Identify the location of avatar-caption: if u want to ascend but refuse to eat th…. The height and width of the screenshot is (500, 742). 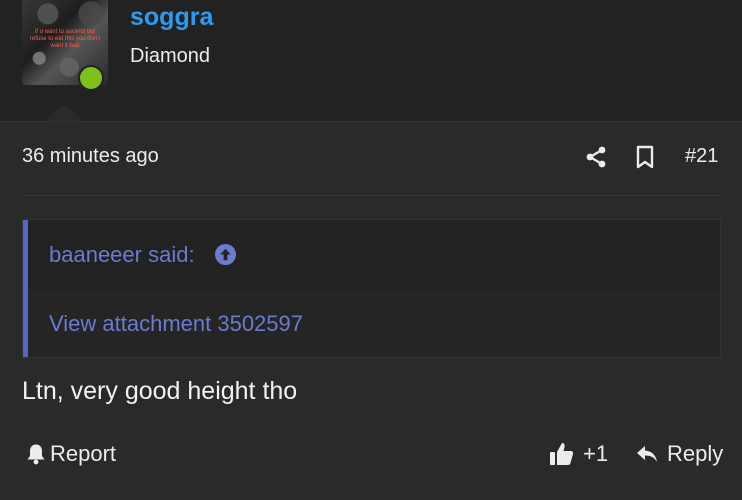
(65, 39).